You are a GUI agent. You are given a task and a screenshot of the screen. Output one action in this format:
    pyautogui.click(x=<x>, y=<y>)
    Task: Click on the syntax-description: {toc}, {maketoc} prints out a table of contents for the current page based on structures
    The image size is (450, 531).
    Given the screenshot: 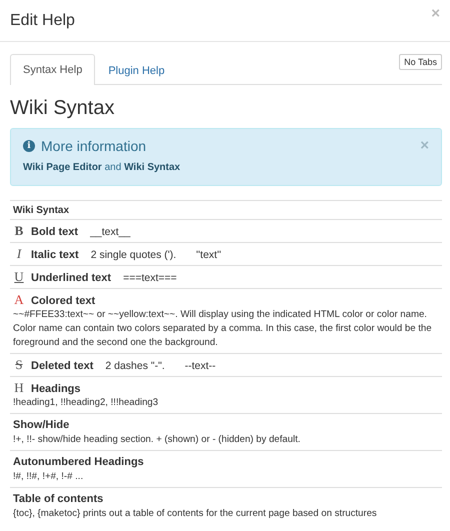 What is the action you would take?
    pyautogui.click(x=195, y=514)
    